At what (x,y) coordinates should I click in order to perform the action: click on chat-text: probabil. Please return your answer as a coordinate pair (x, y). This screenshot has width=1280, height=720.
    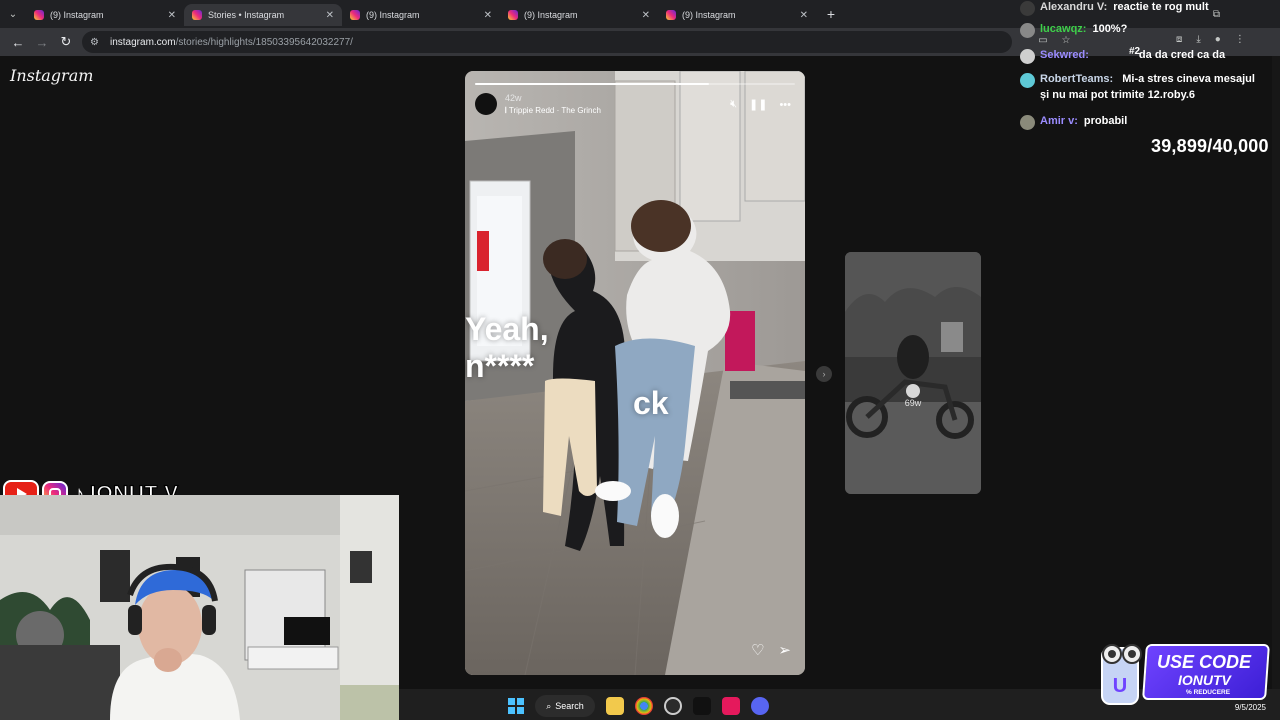
    Looking at the image, I should click on (1105, 121).